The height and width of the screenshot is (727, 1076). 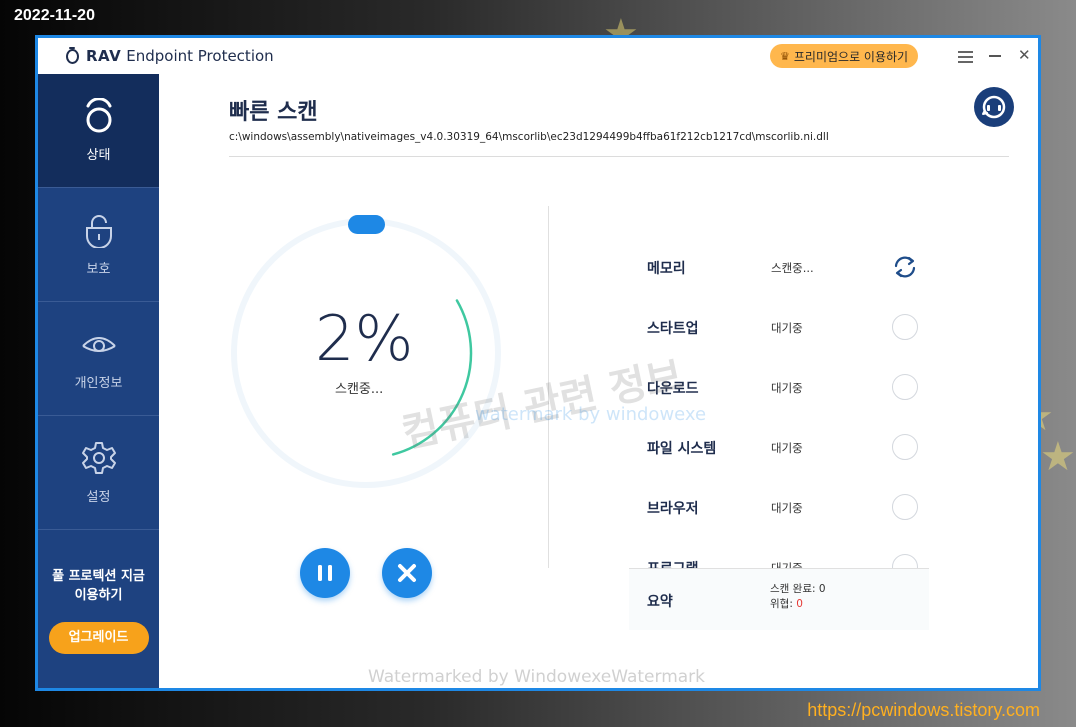 What do you see at coordinates (98, 359) in the screenshot?
I see `sidebar-item-privacy: 개인정보` at bounding box center [98, 359].